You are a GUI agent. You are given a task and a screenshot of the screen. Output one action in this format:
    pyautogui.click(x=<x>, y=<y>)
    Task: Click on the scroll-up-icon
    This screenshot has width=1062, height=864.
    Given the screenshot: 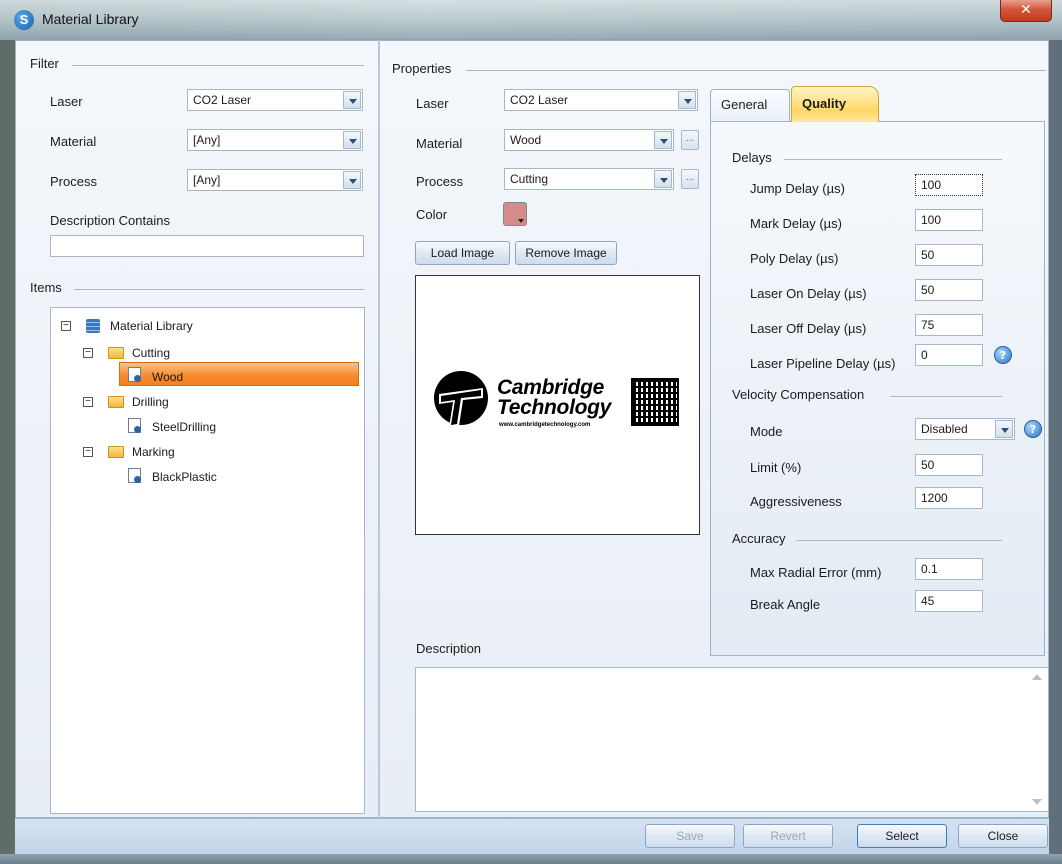 What is the action you would take?
    pyautogui.click(x=1037, y=677)
    